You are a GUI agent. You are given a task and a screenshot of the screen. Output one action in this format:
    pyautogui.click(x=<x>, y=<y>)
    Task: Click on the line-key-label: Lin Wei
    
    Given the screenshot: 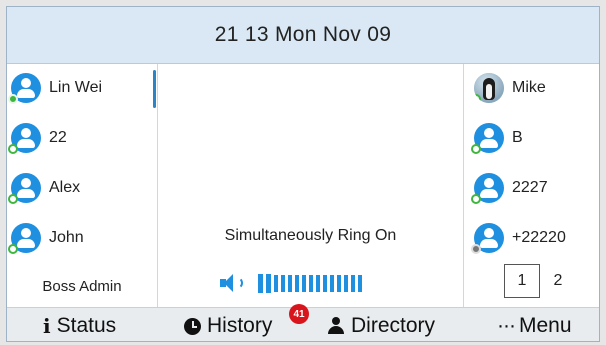 What is the action you would take?
    pyautogui.click(x=76, y=87)
    